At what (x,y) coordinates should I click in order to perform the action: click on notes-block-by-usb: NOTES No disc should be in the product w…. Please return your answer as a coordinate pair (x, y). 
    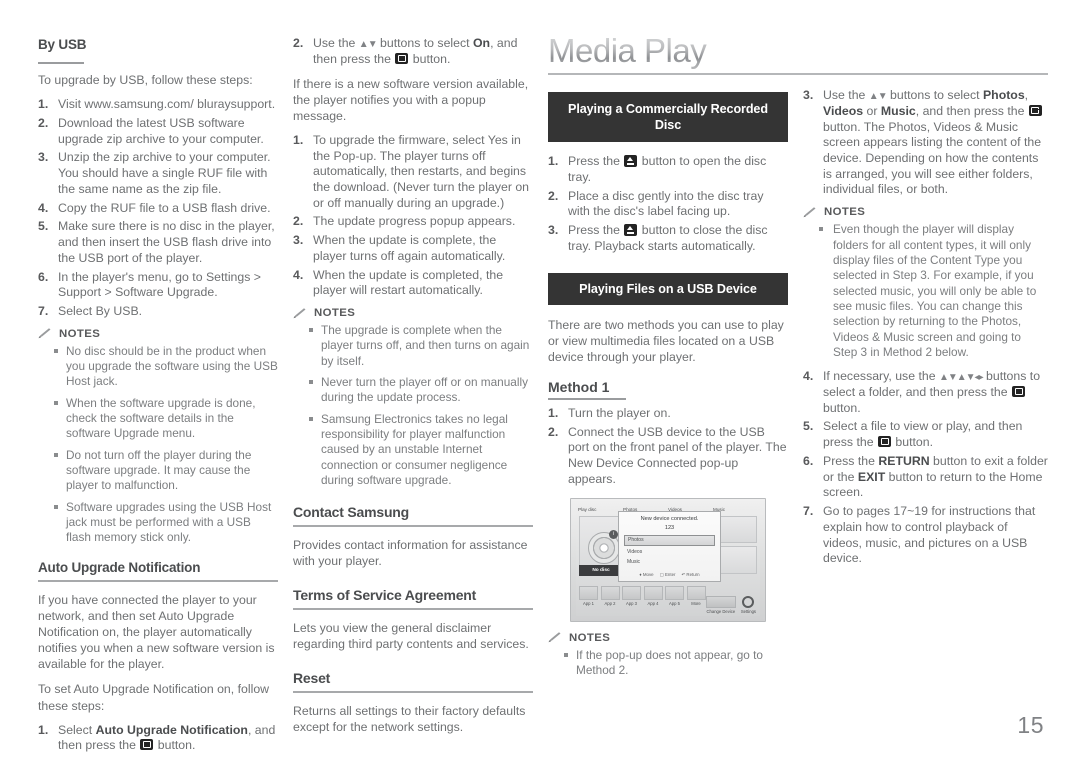
    Looking at the image, I should click on (158, 437).